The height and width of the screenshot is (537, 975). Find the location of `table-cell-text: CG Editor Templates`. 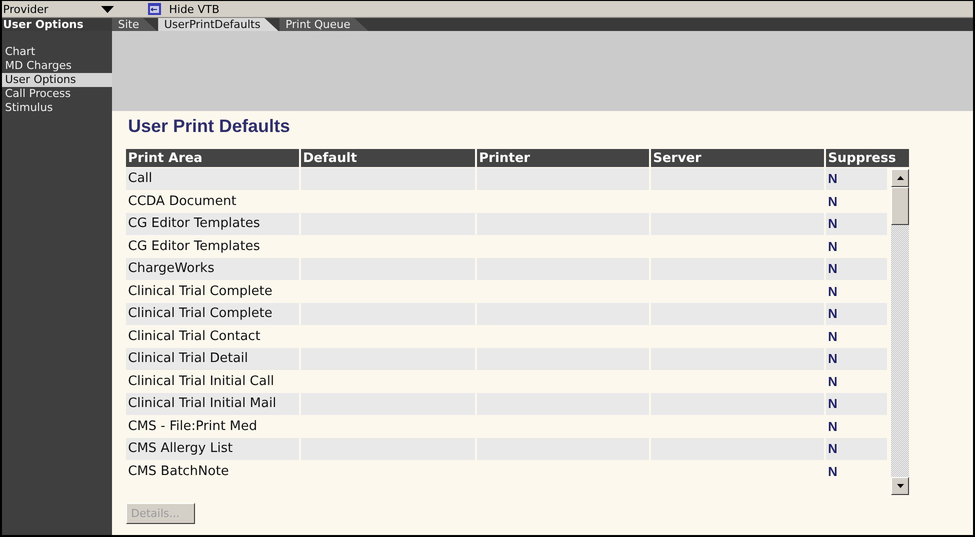

table-cell-text: CG Editor Templates is located at coordinates (194, 247).